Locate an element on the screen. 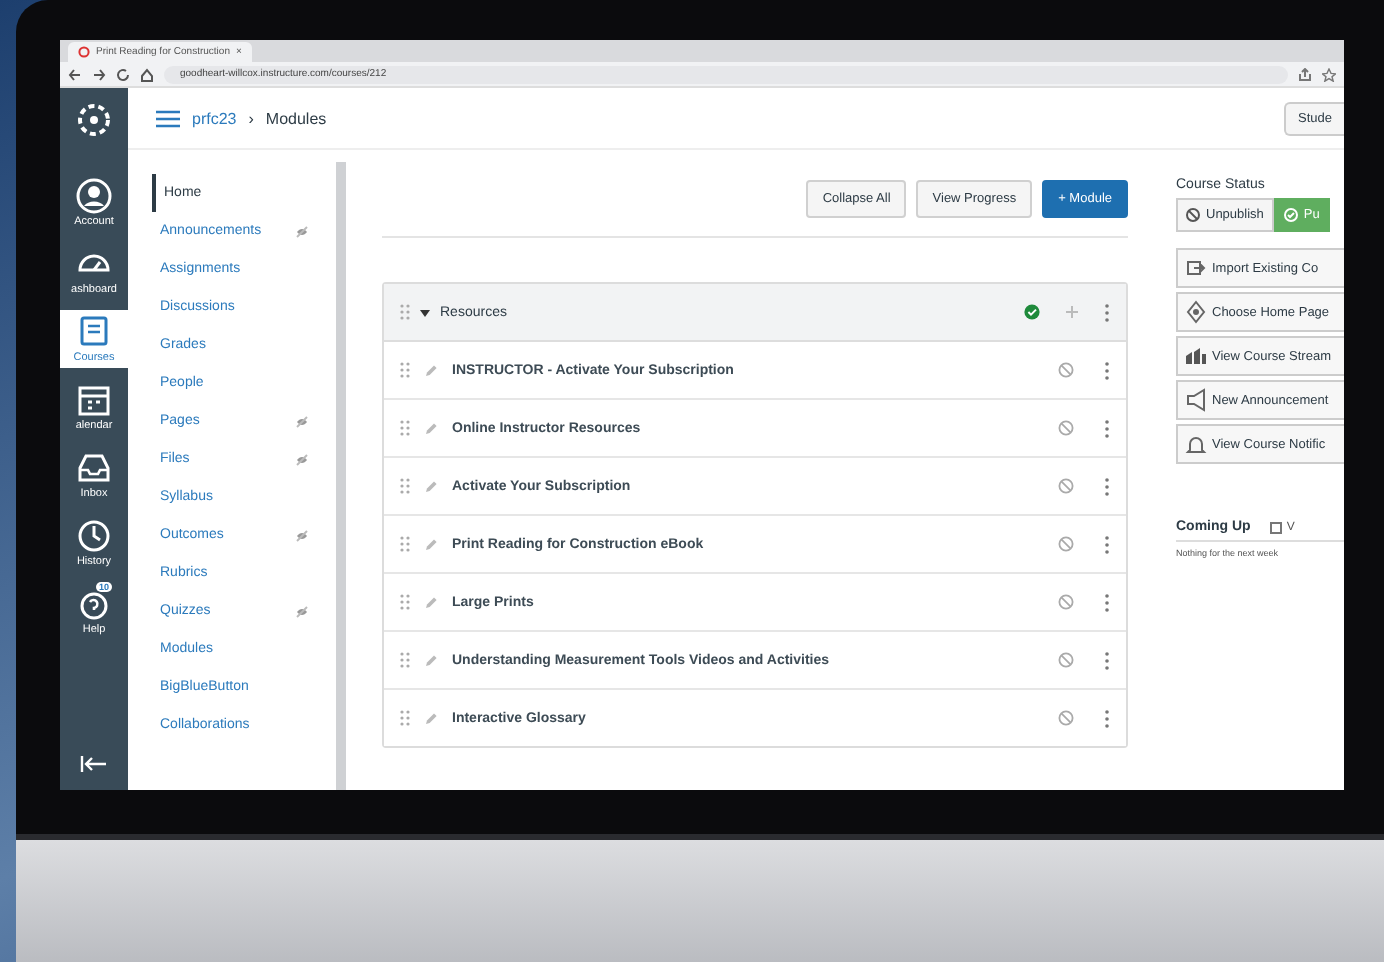 The height and width of the screenshot is (962, 1384). star-icon is located at coordinates (1329, 74).